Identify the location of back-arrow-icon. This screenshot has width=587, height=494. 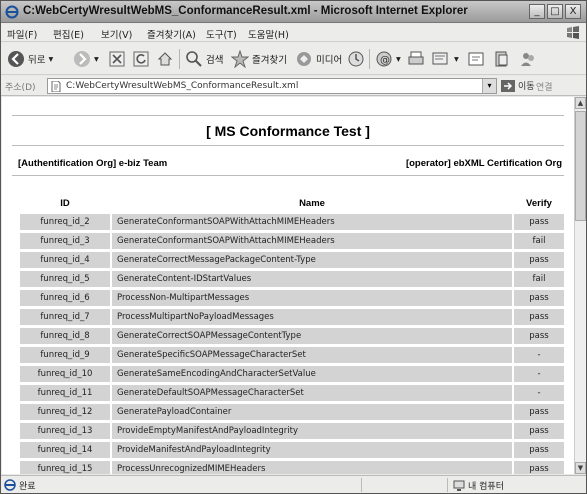
(16, 59).